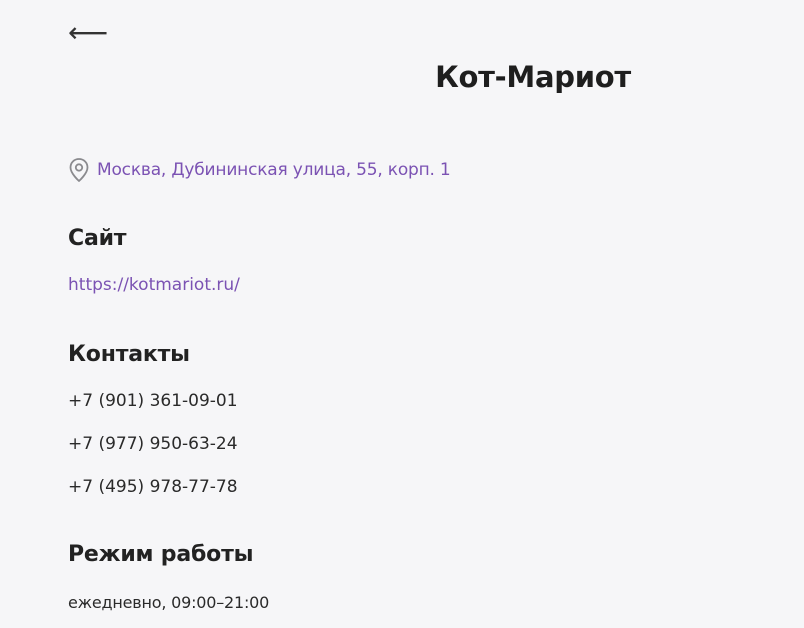 The width and height of the screenshot is (804, 628). What do you see at coordinates (161, 554) in the screenshot?
I see `schedule-heading: Режим работы` at bounding box center [161, 554].